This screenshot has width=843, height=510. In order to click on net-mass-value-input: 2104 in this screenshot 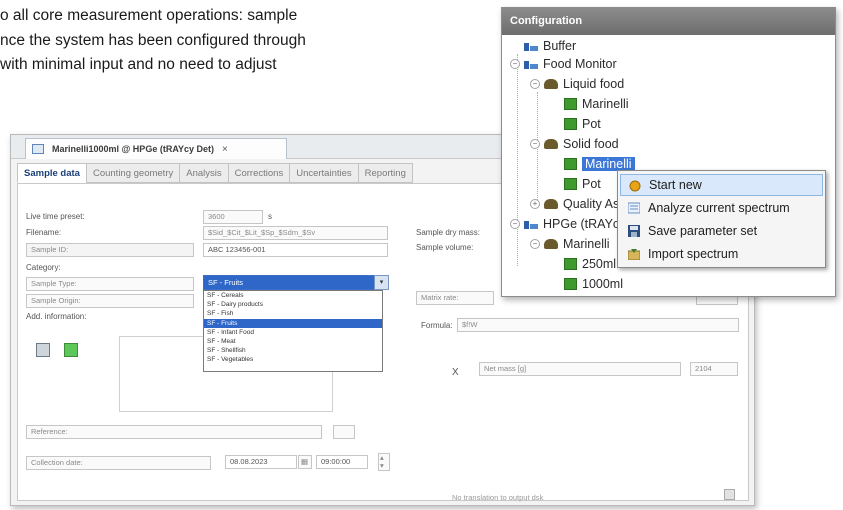, I will do `click(714, 369)`.